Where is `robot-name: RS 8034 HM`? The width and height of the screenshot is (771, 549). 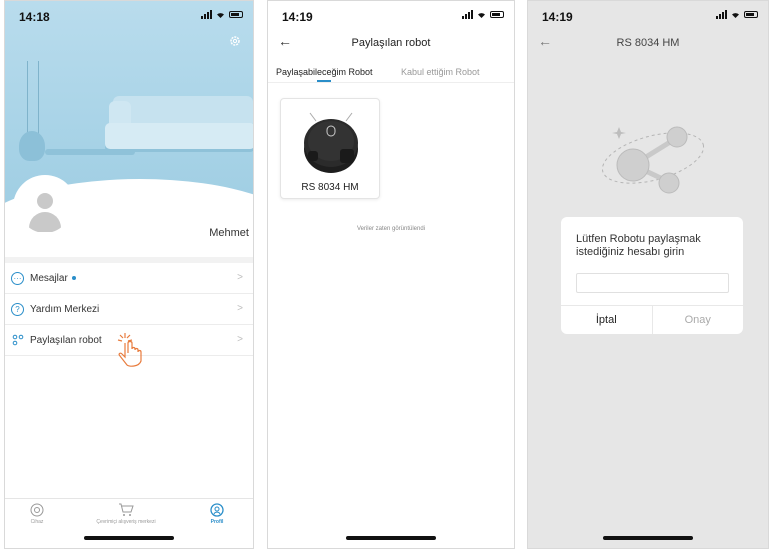
robot-name: RS 8034 HM is located at coordinates (330, 187).